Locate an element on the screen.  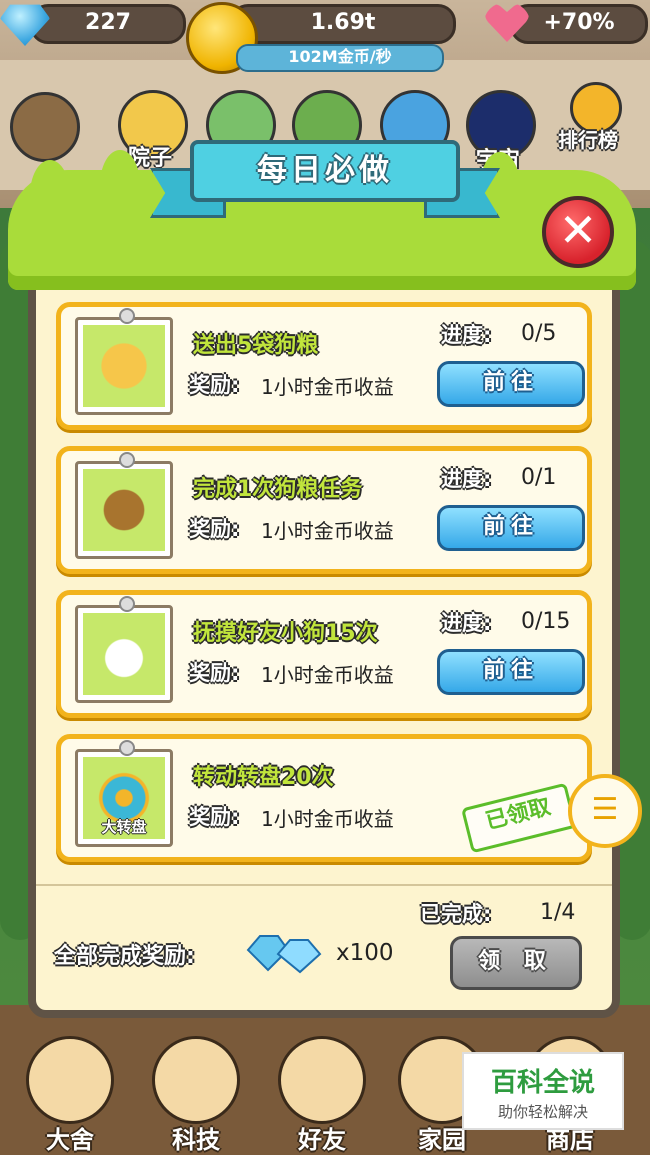
nav-friends: 好友 is located at coordinates (322, 1095).